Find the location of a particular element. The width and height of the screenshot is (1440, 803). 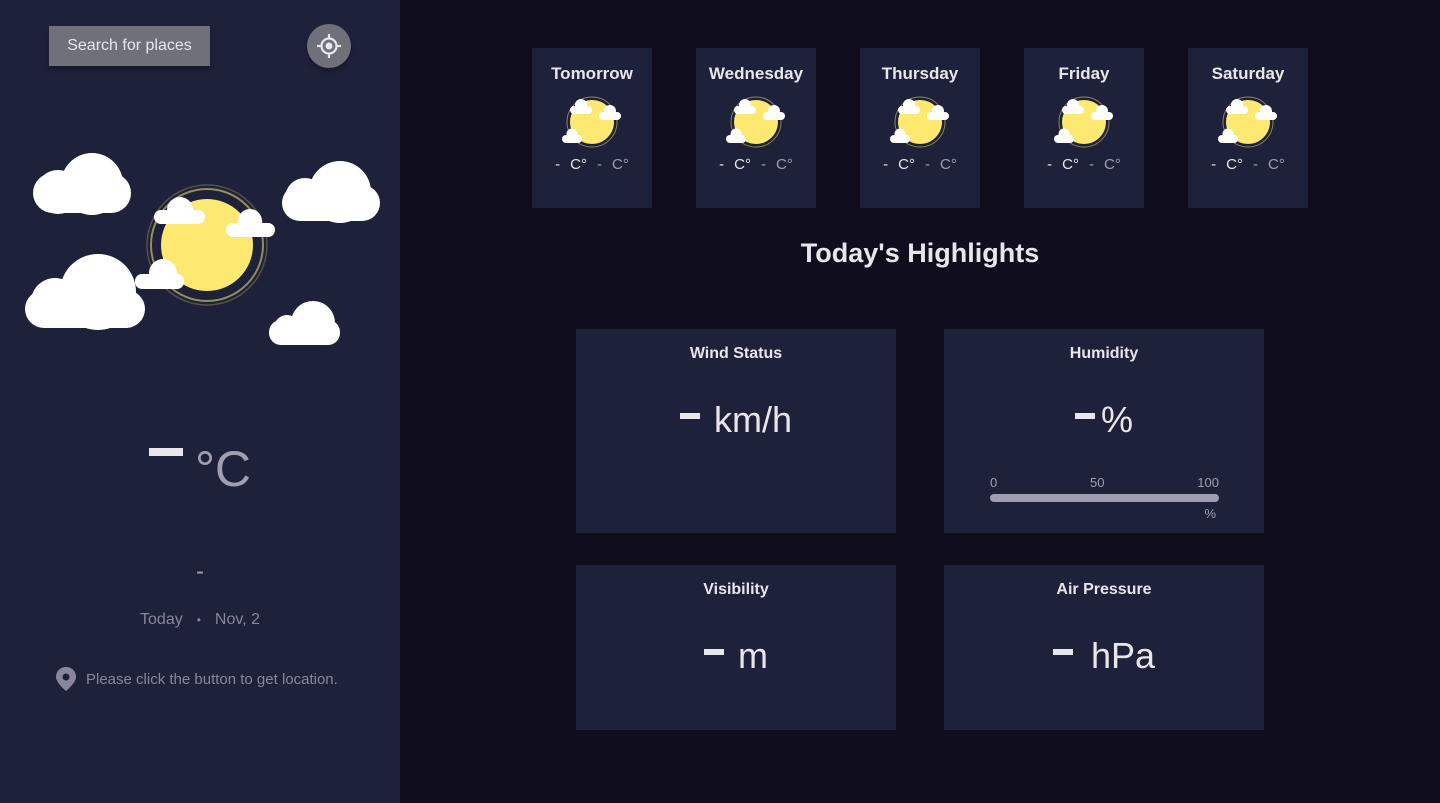

forecast-card: Tomorrow - C° - C° is located at coordinates (592, 128).